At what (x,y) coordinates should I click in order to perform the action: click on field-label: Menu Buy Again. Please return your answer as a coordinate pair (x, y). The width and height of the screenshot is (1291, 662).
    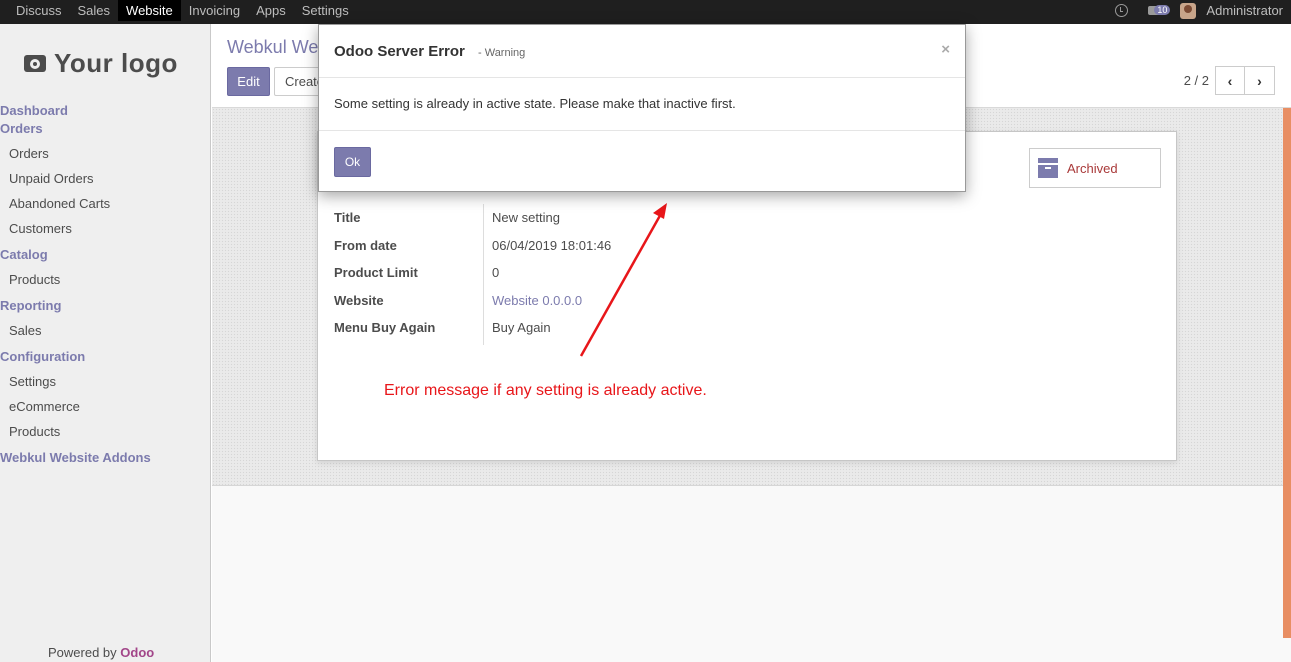
    Looking at the image, I should click on (385, 328).